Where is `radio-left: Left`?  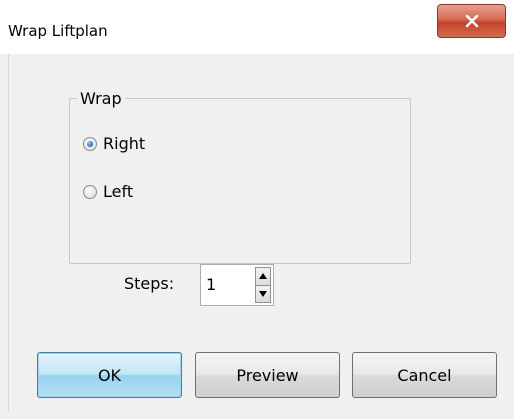 radio-left: Left is located at coordinates (108, 191).